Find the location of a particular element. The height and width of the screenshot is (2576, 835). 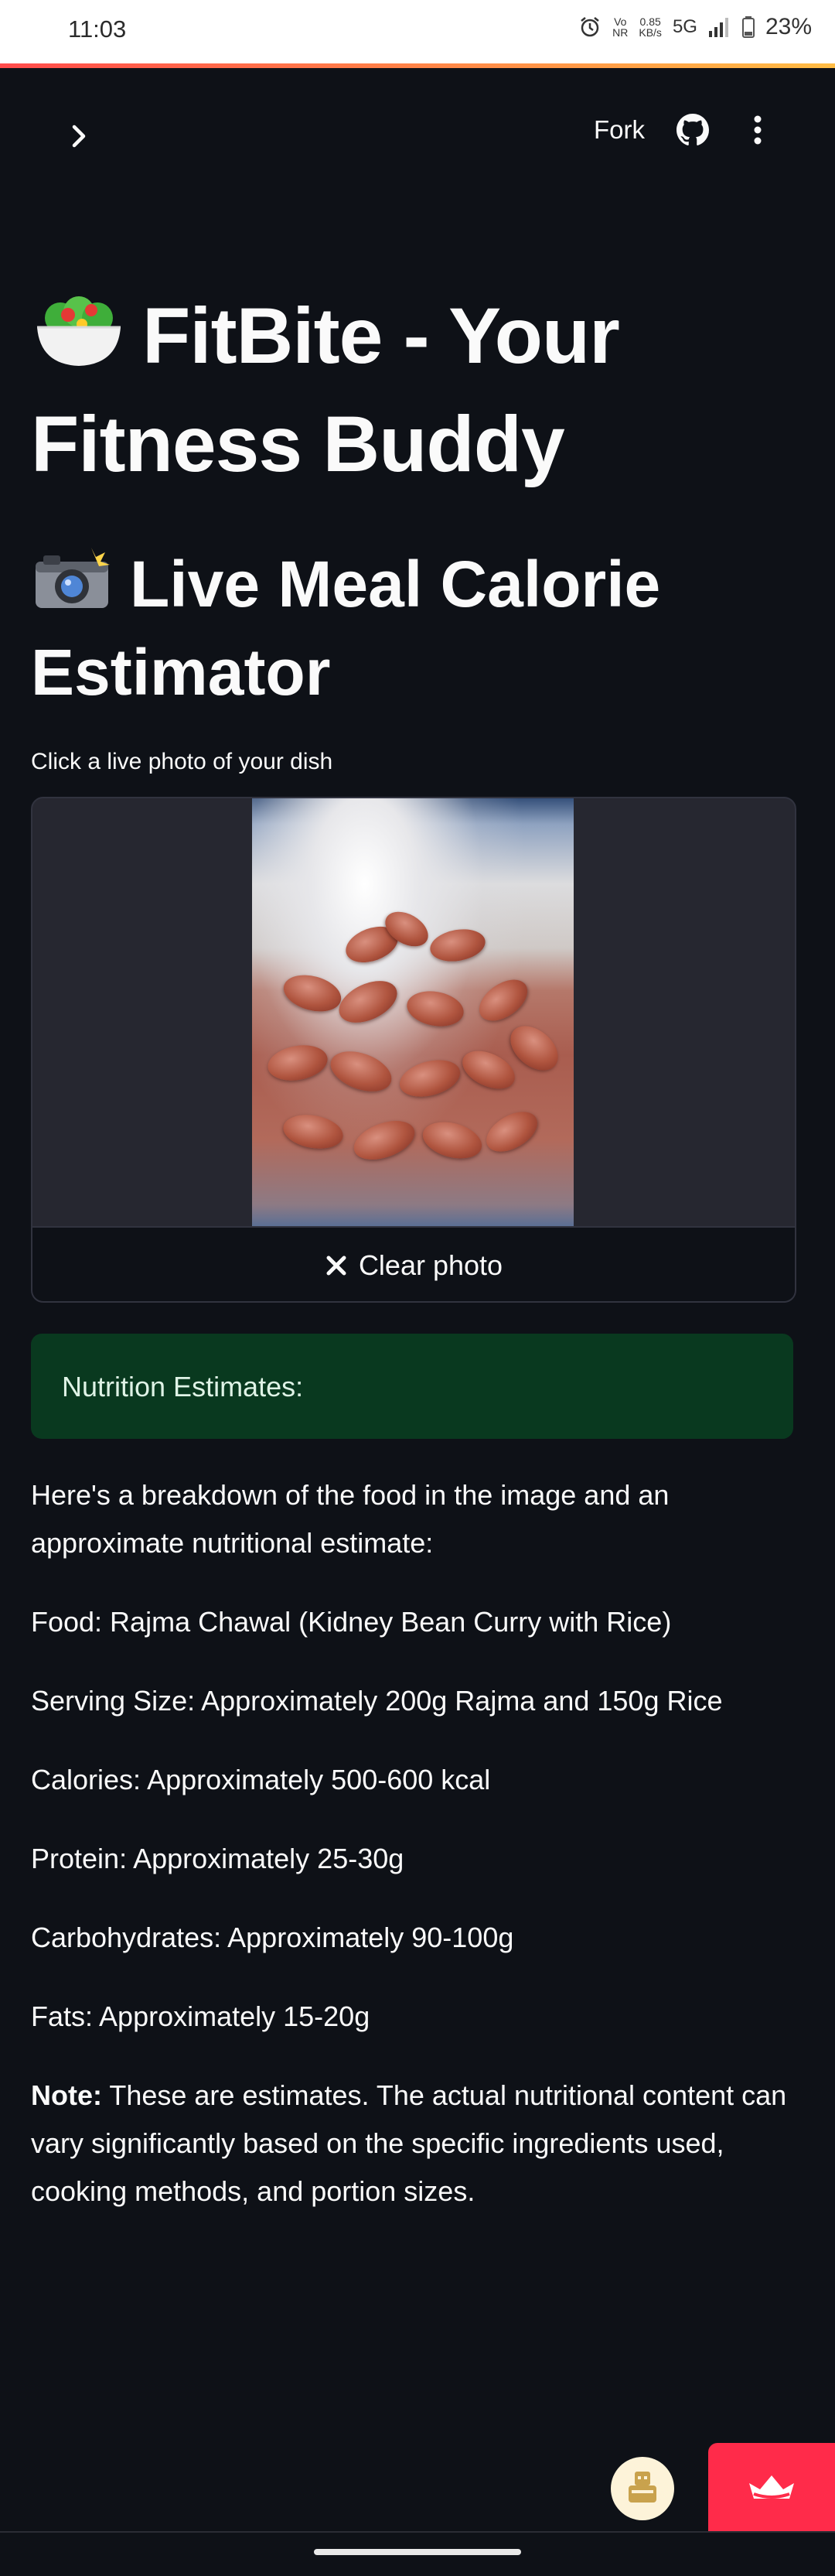

page-title: FitBite - Your Fitness Buddy is located at coordinates (417, 390).